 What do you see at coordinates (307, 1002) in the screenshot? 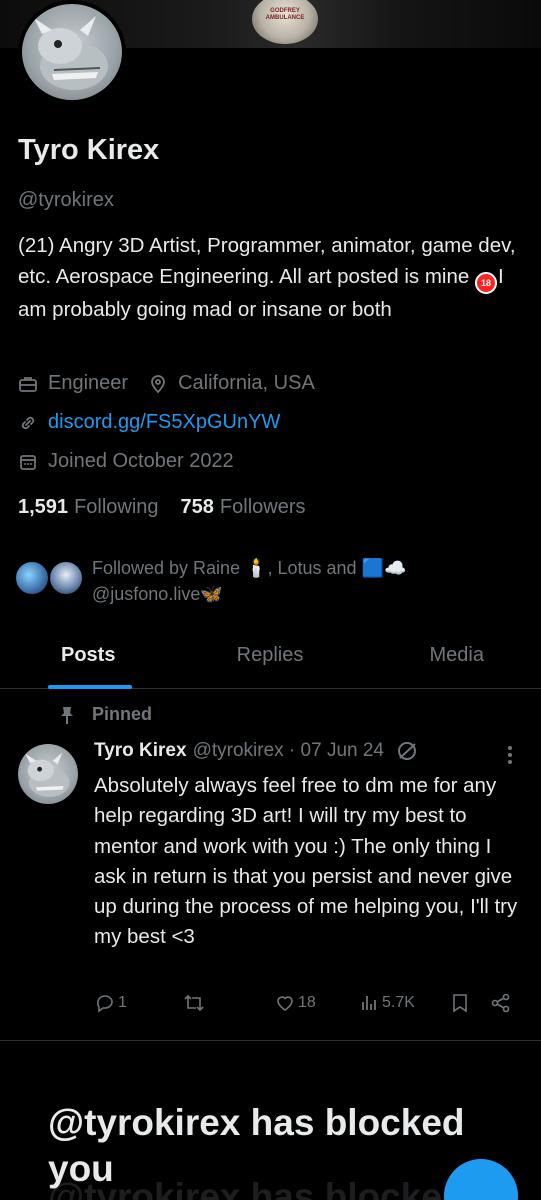
I see `like-count: 18` at bounding box center [307, 1002].